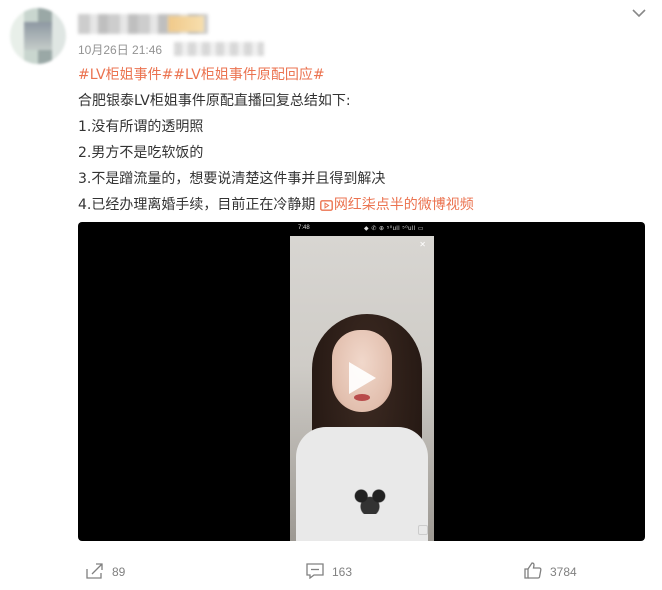 This screenshot has width=662, height=590. Describe the element at coordinates (141, 127) in the screenshot. I see `post-point-1: 1.没有所谓的透明照` at that location.